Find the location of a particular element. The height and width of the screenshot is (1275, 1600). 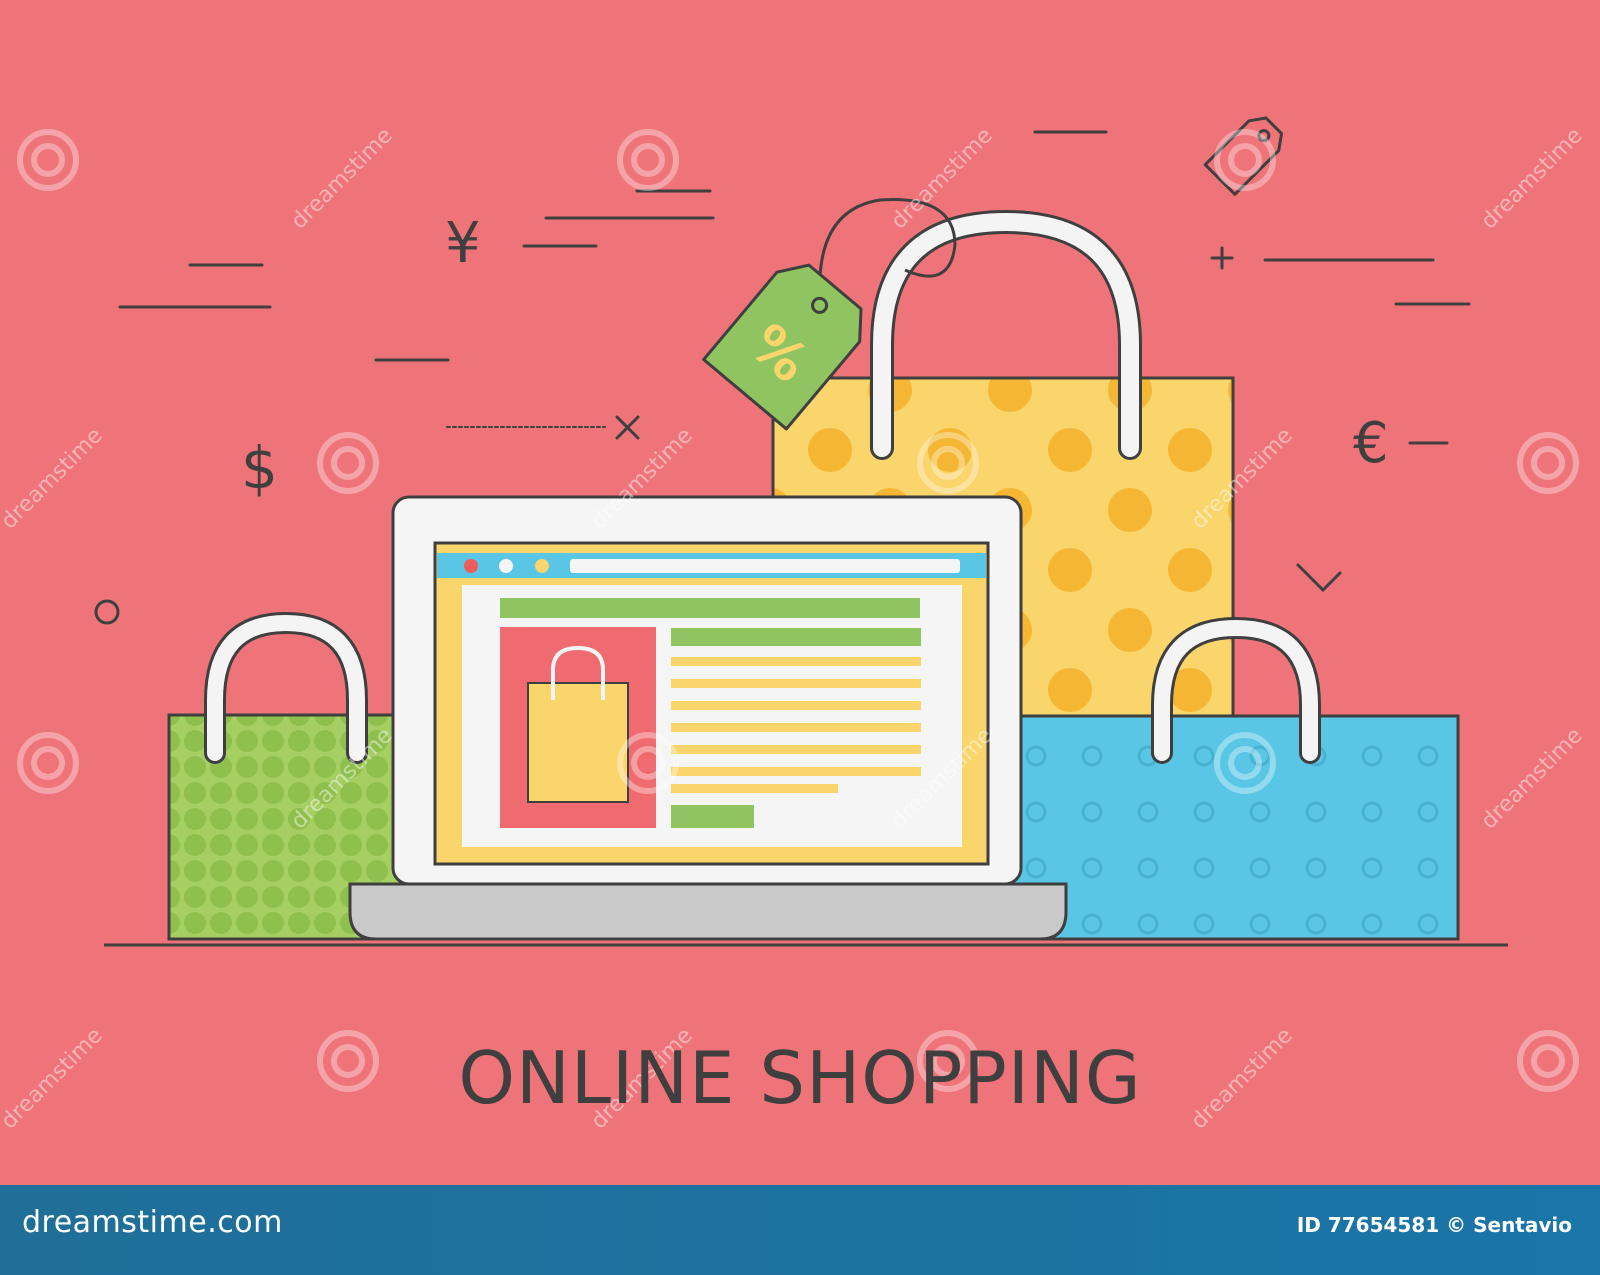

footer-bar: dreamstime.com ID 77654581 © Sentavio is located at coordinates (800, 1230).